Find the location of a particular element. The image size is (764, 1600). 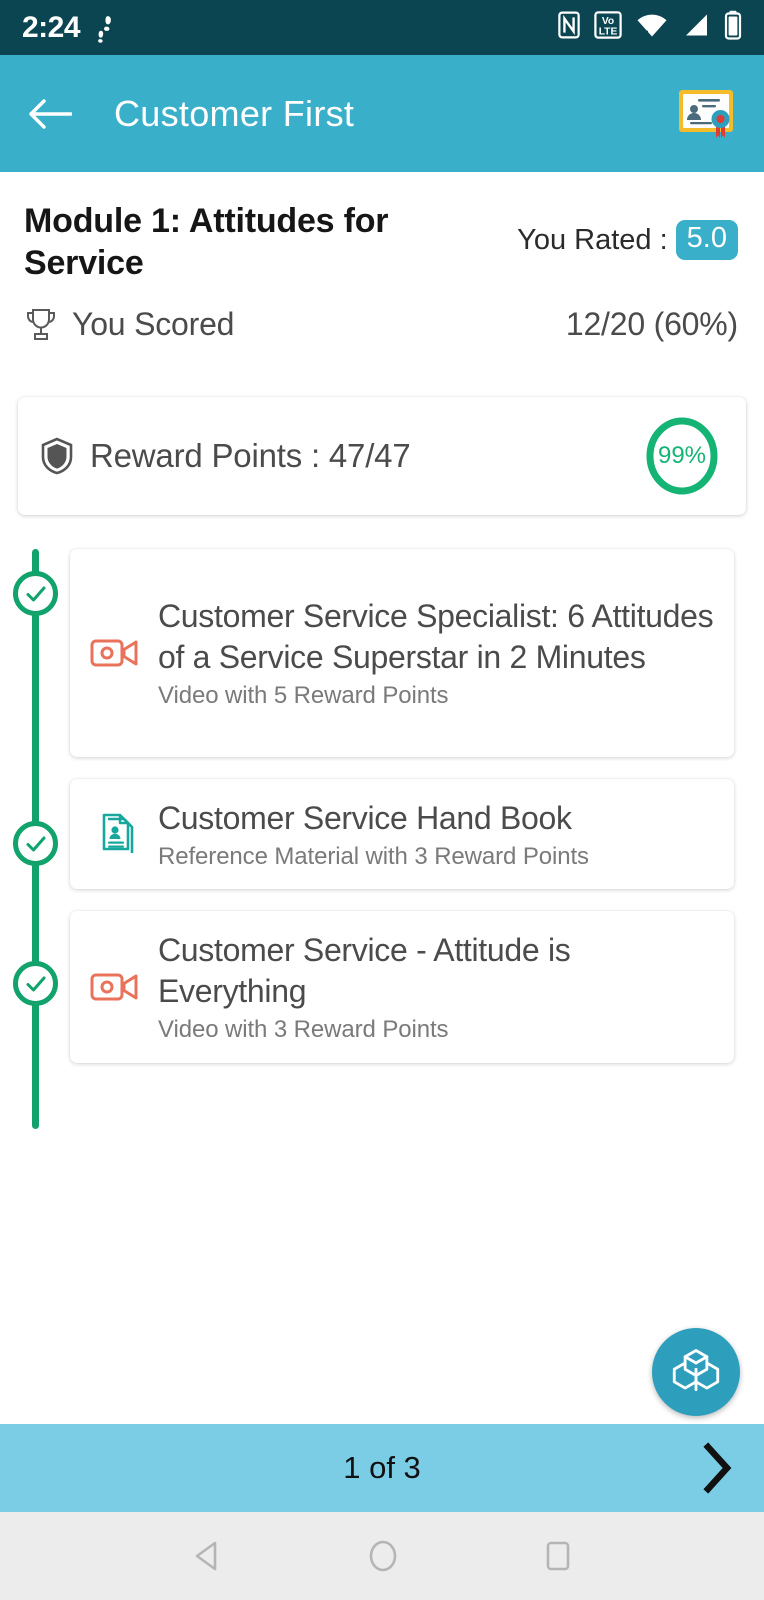

nav-recents-square-icon is located at coordinates (558, 1556).